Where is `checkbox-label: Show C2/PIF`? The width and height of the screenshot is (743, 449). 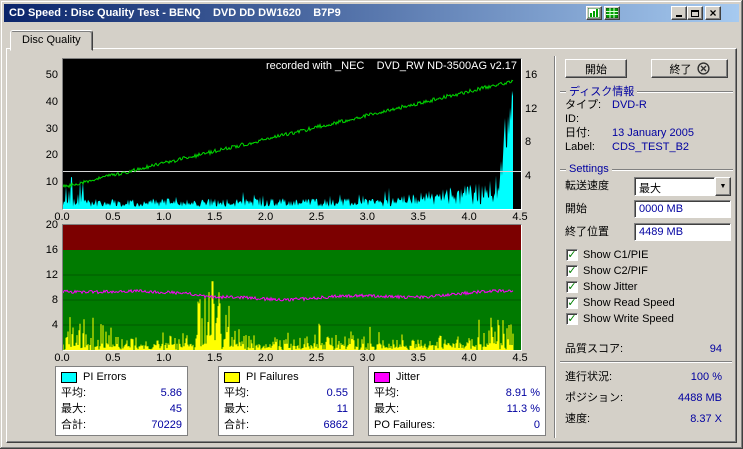
checkbox-label: Show C2/PIF is located at coordinates (615, 271).